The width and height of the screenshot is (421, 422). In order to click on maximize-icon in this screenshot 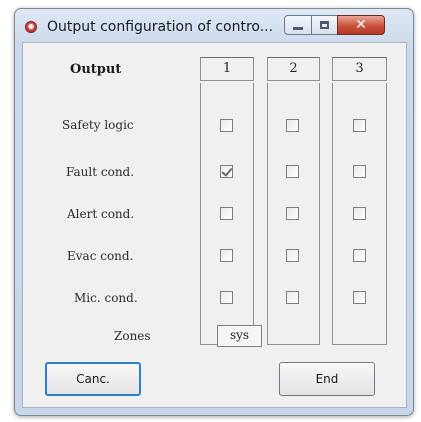, I will do `click(324, 25)`.